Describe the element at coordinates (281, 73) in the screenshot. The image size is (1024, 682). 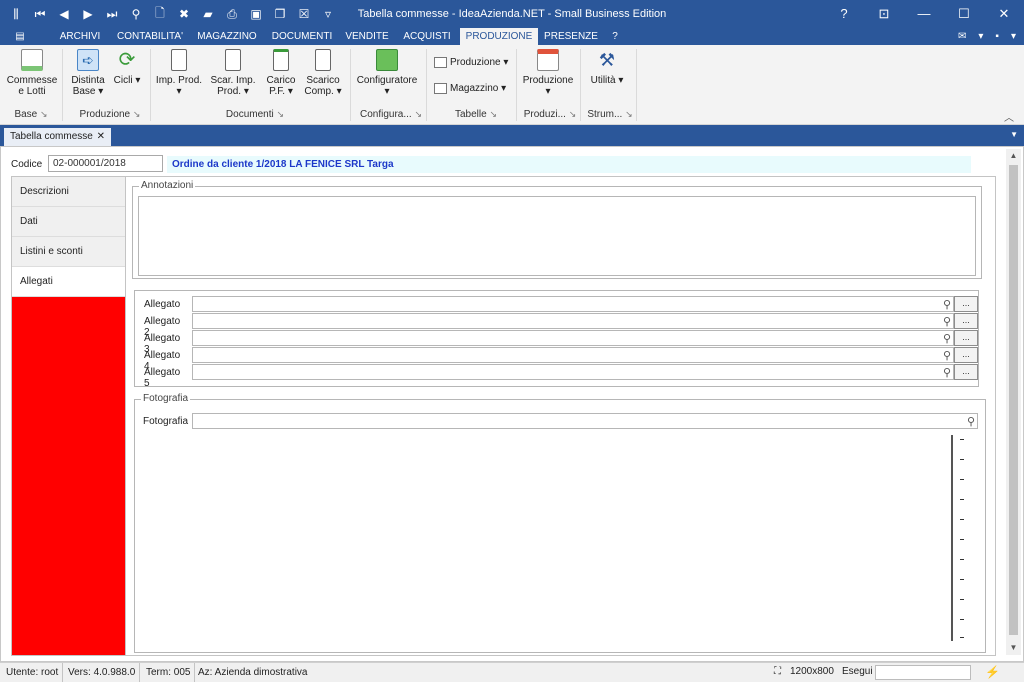
I see `carico-pf-button: Carico P.F. ▾` at that location.